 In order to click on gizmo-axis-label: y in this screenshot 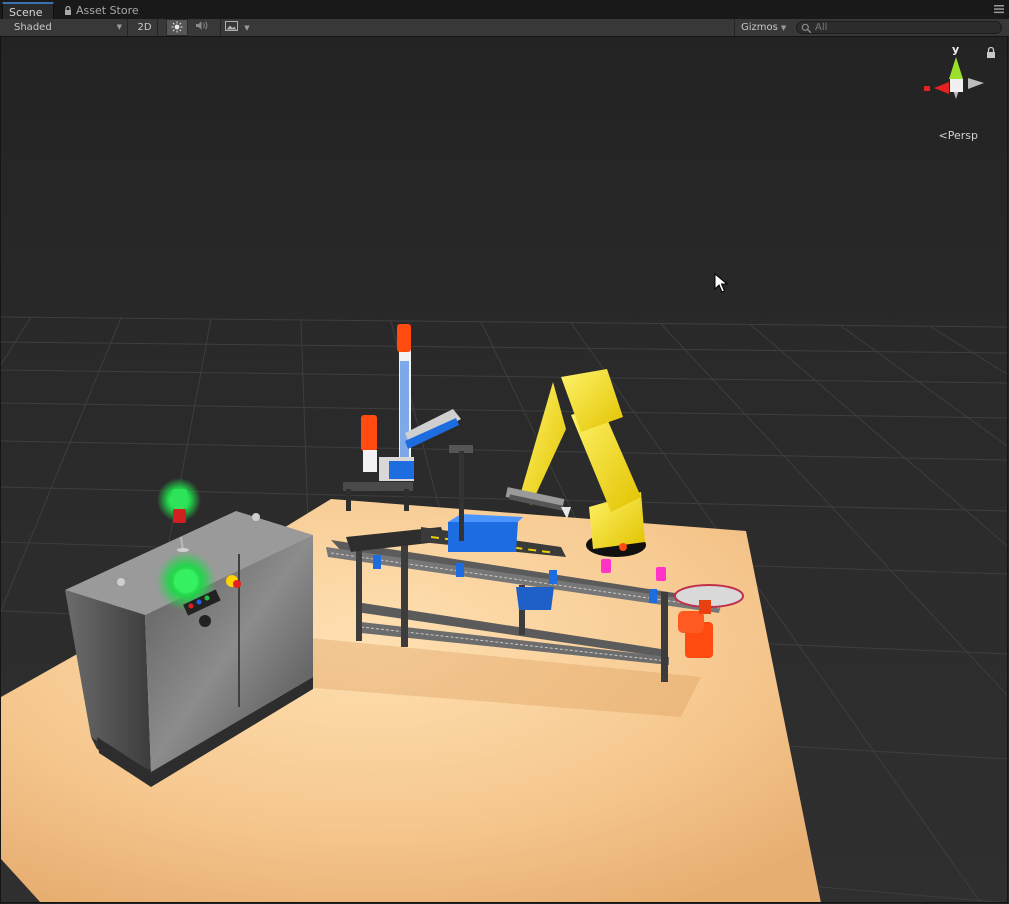, I will do `click(955, 49)`.